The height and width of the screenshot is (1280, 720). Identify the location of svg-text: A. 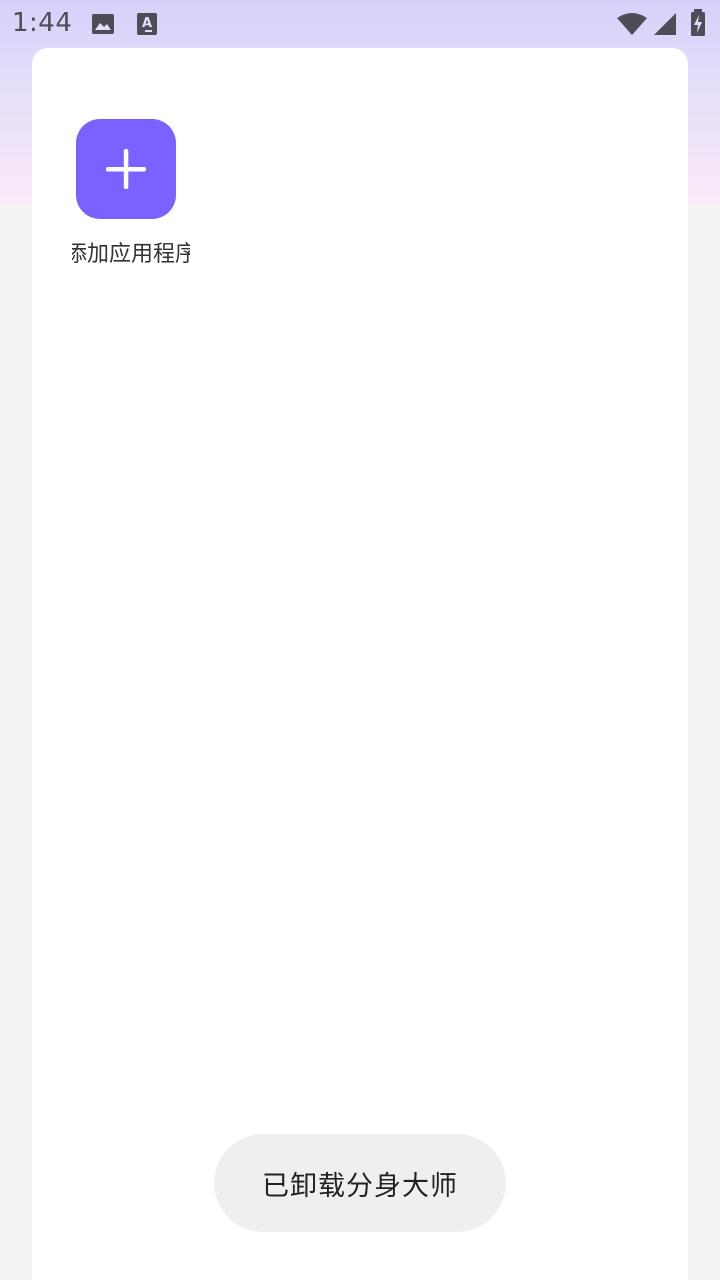
(147, 23).